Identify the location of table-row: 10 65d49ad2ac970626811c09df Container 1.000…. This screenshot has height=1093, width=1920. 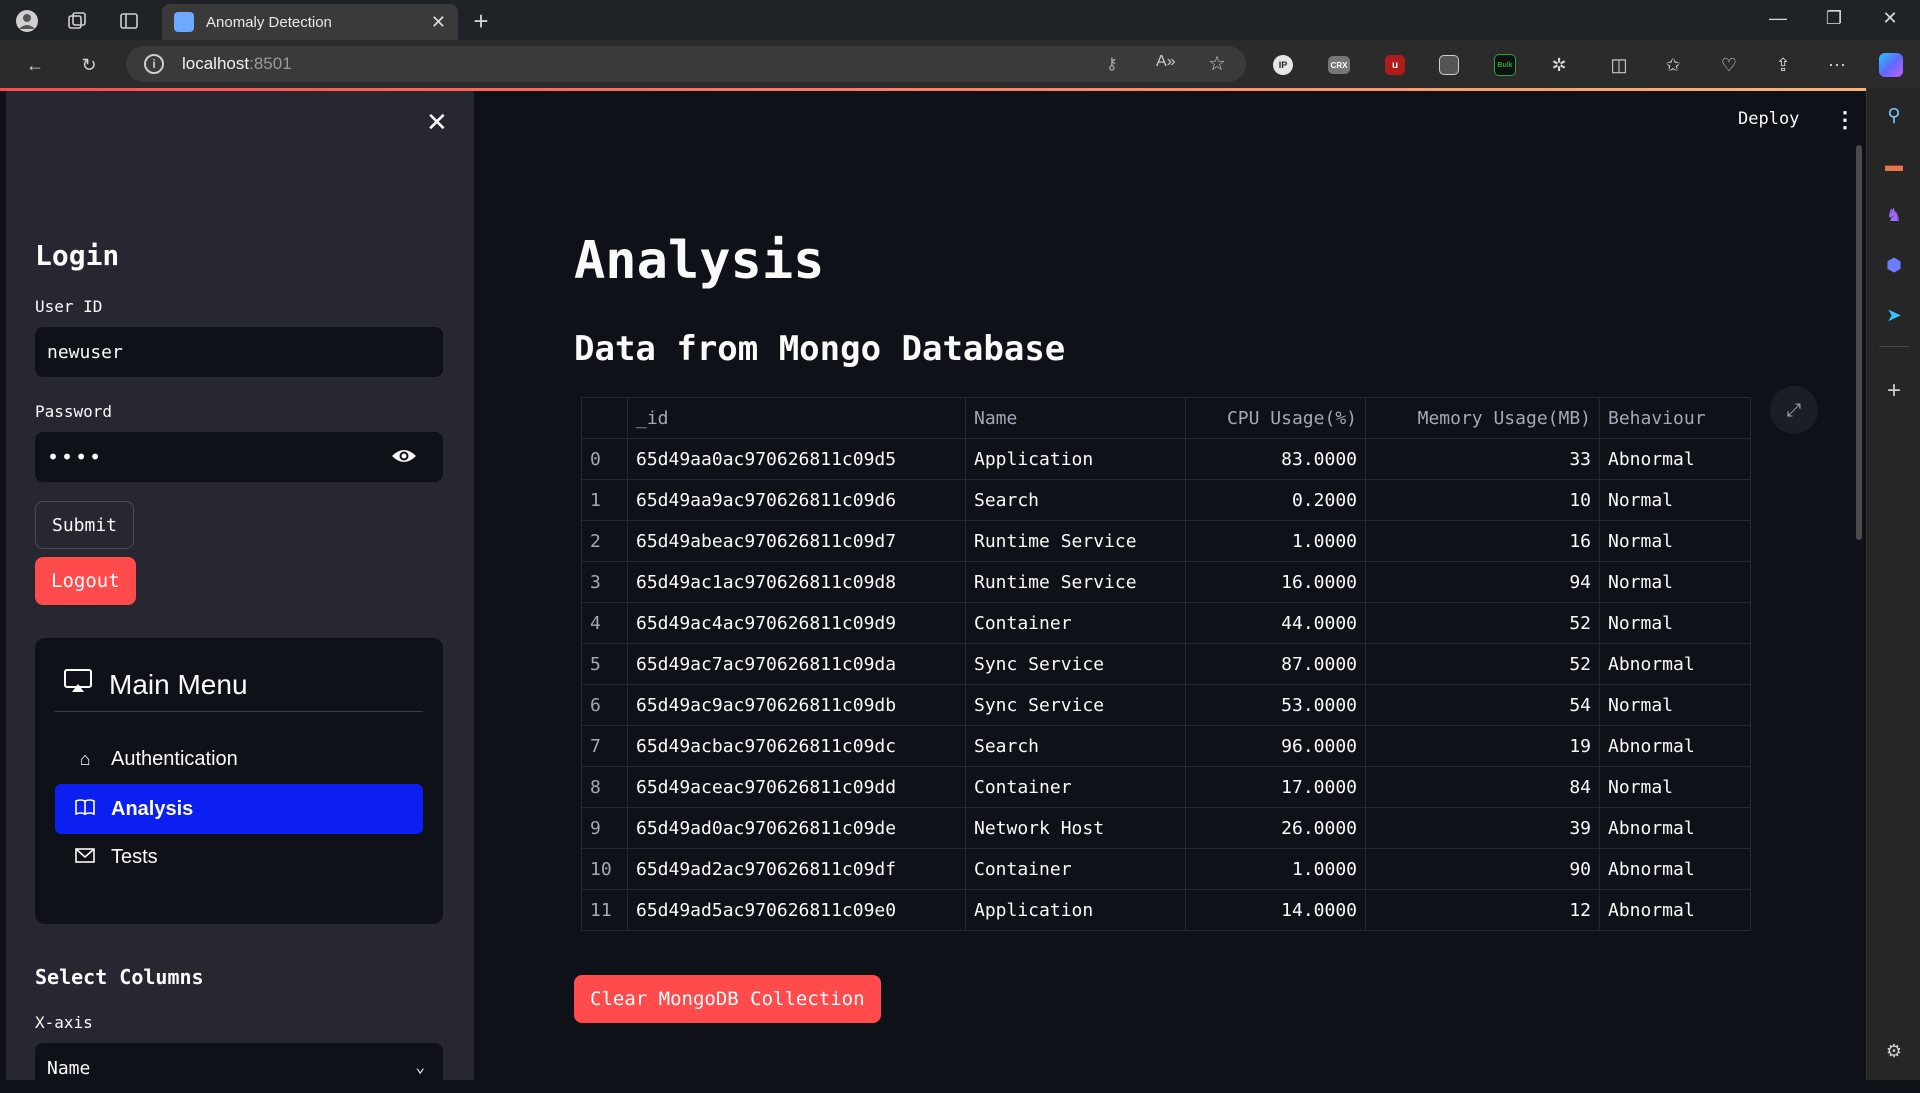
(1166, 869).